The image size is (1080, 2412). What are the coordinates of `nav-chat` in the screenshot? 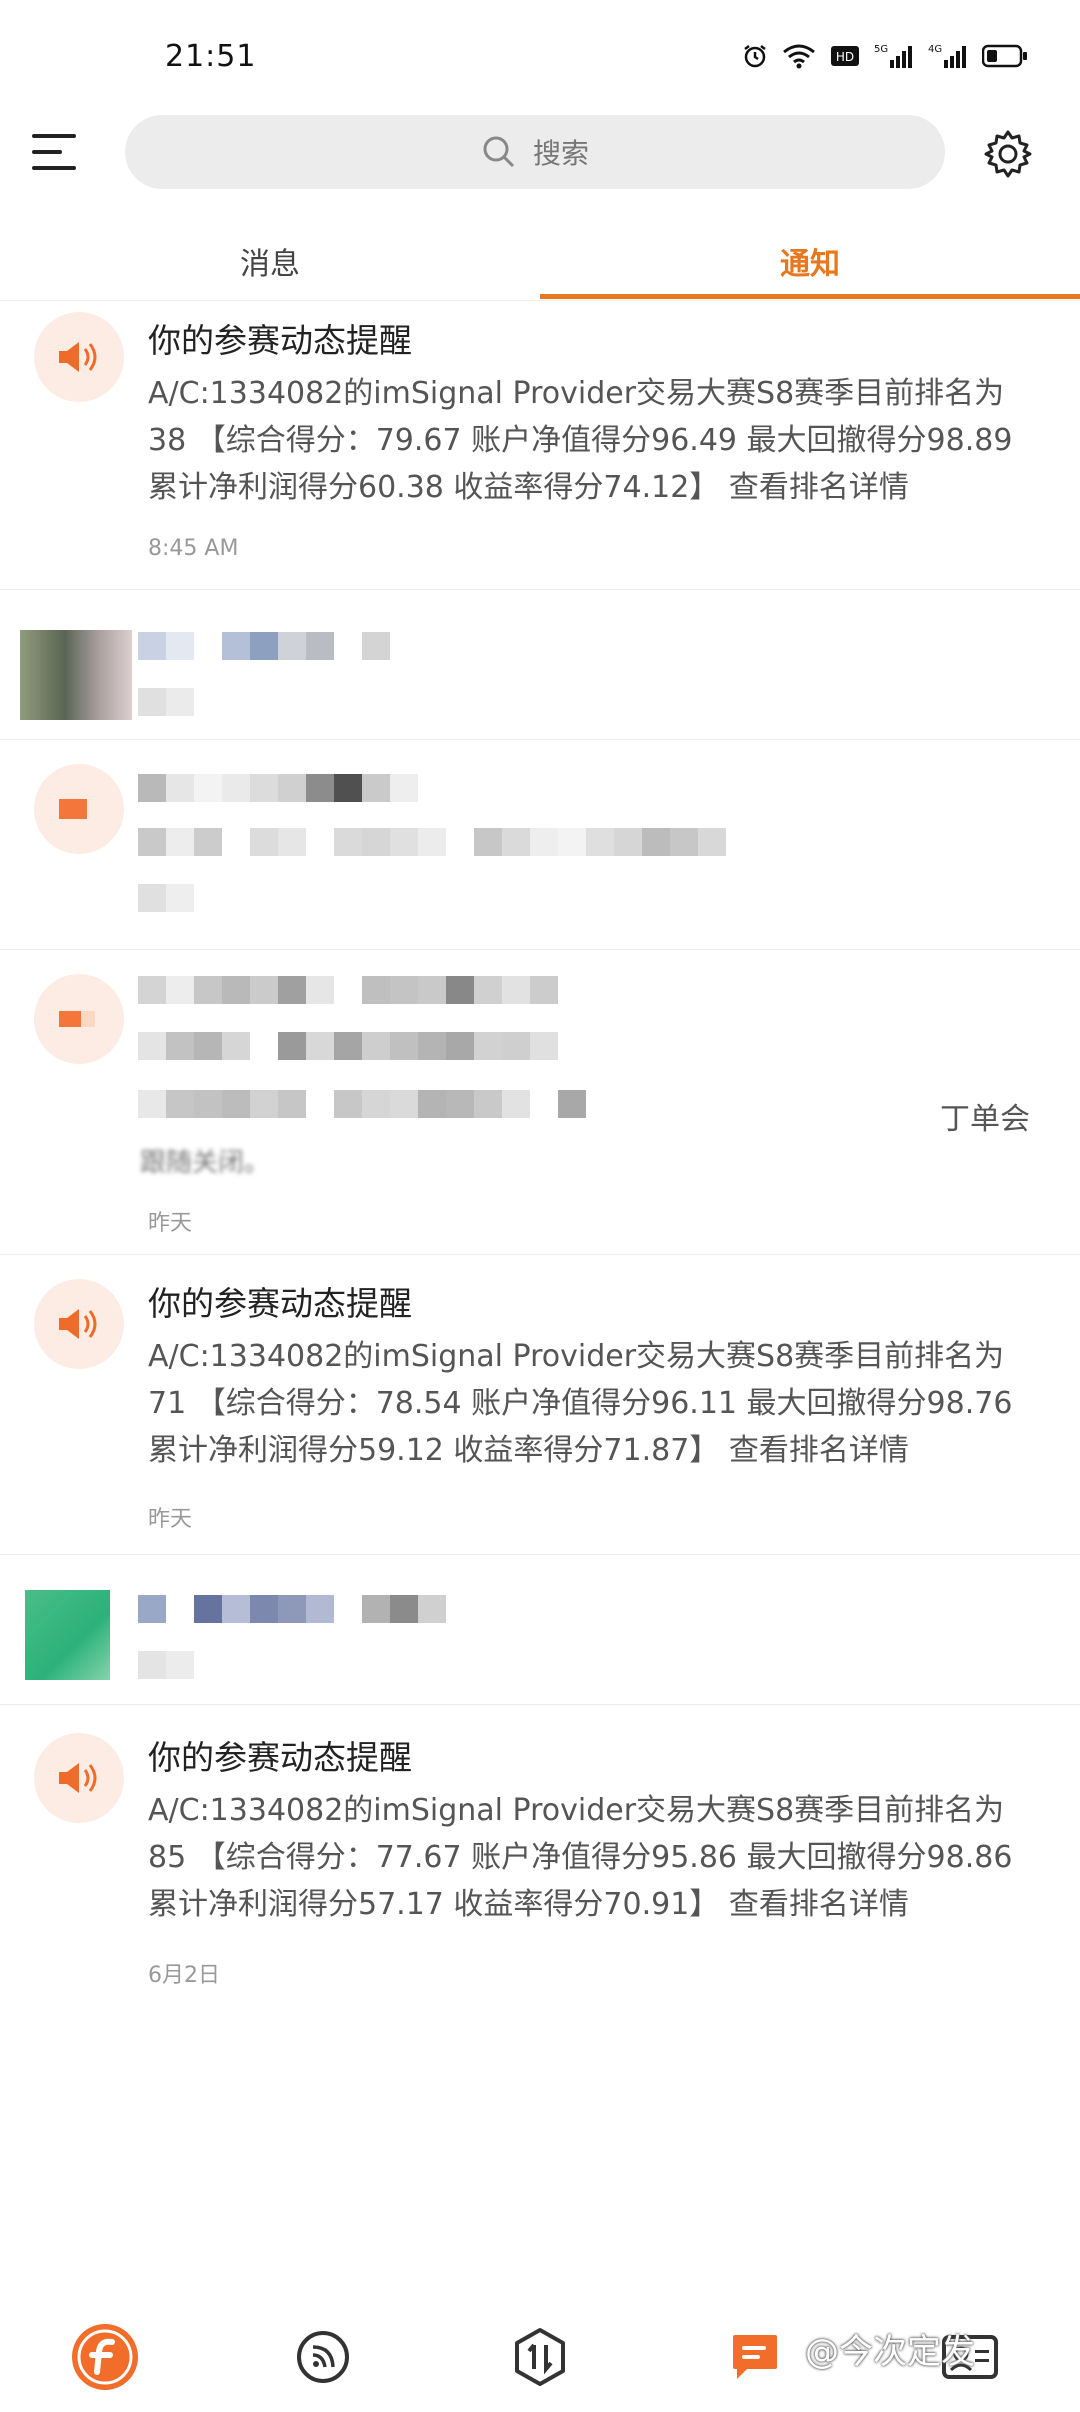 It's located at (755, 2357).